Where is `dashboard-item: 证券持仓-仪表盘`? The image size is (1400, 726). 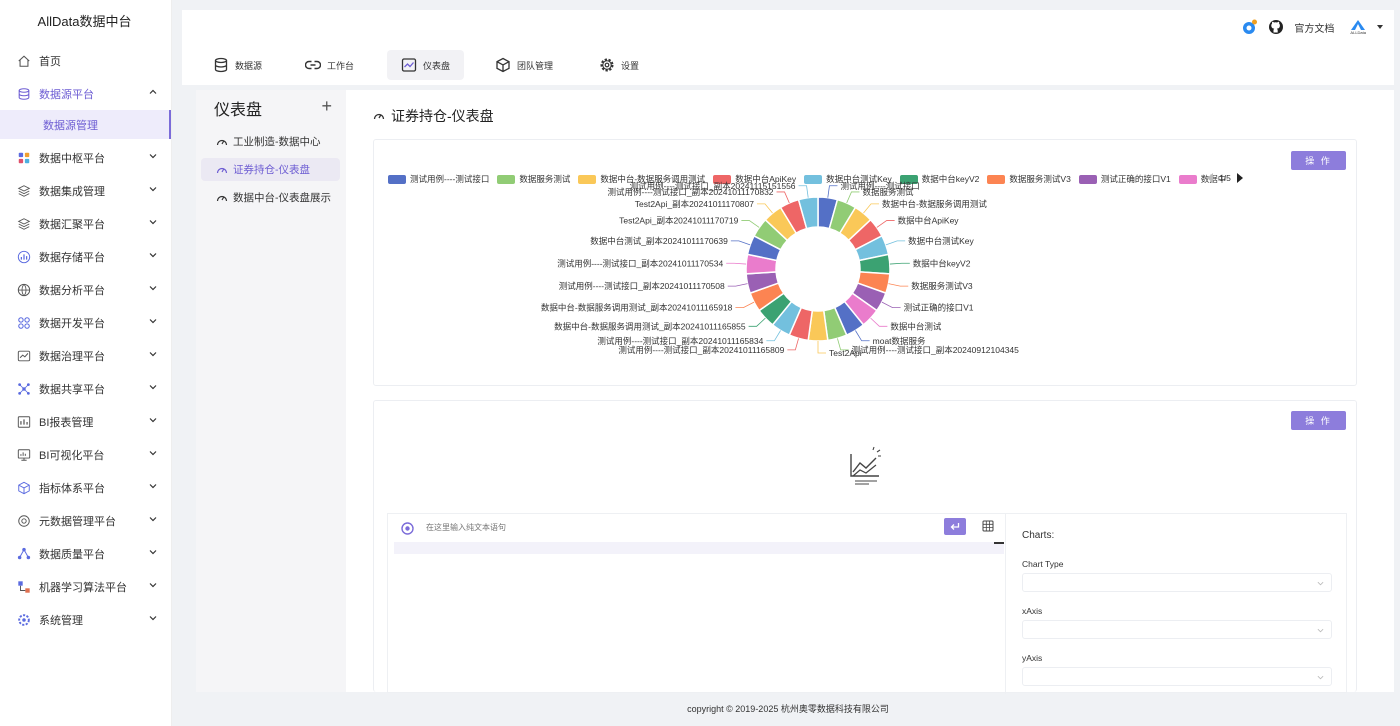
dashboard-item: 证券持仓-仪表盘 is located at coordinates (270, 169).